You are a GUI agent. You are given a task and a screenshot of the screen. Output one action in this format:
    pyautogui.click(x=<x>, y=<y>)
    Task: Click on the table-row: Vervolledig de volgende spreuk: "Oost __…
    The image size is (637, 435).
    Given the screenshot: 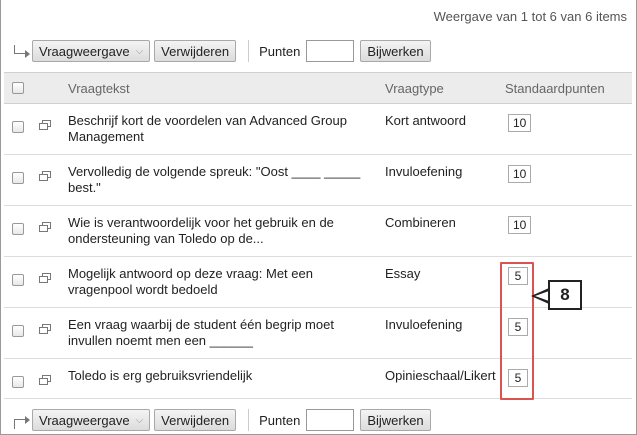 What is the action you would take?
    pyautogui.click(x=318, y=180)
    